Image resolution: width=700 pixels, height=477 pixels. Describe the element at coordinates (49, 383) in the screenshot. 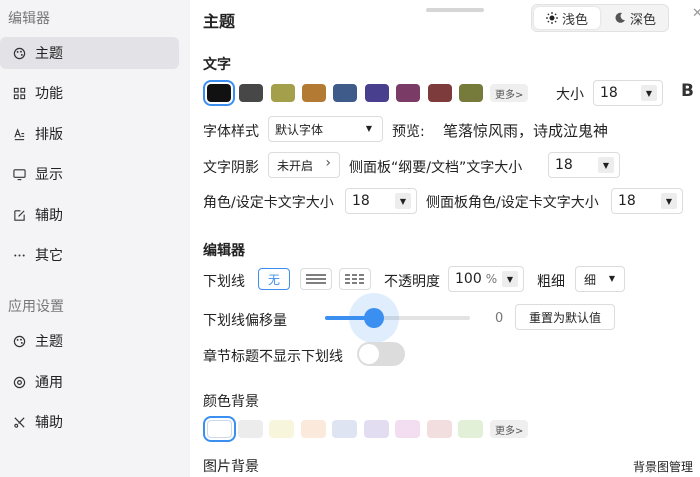

I see `sidebar-item-label: 通用` at that location.